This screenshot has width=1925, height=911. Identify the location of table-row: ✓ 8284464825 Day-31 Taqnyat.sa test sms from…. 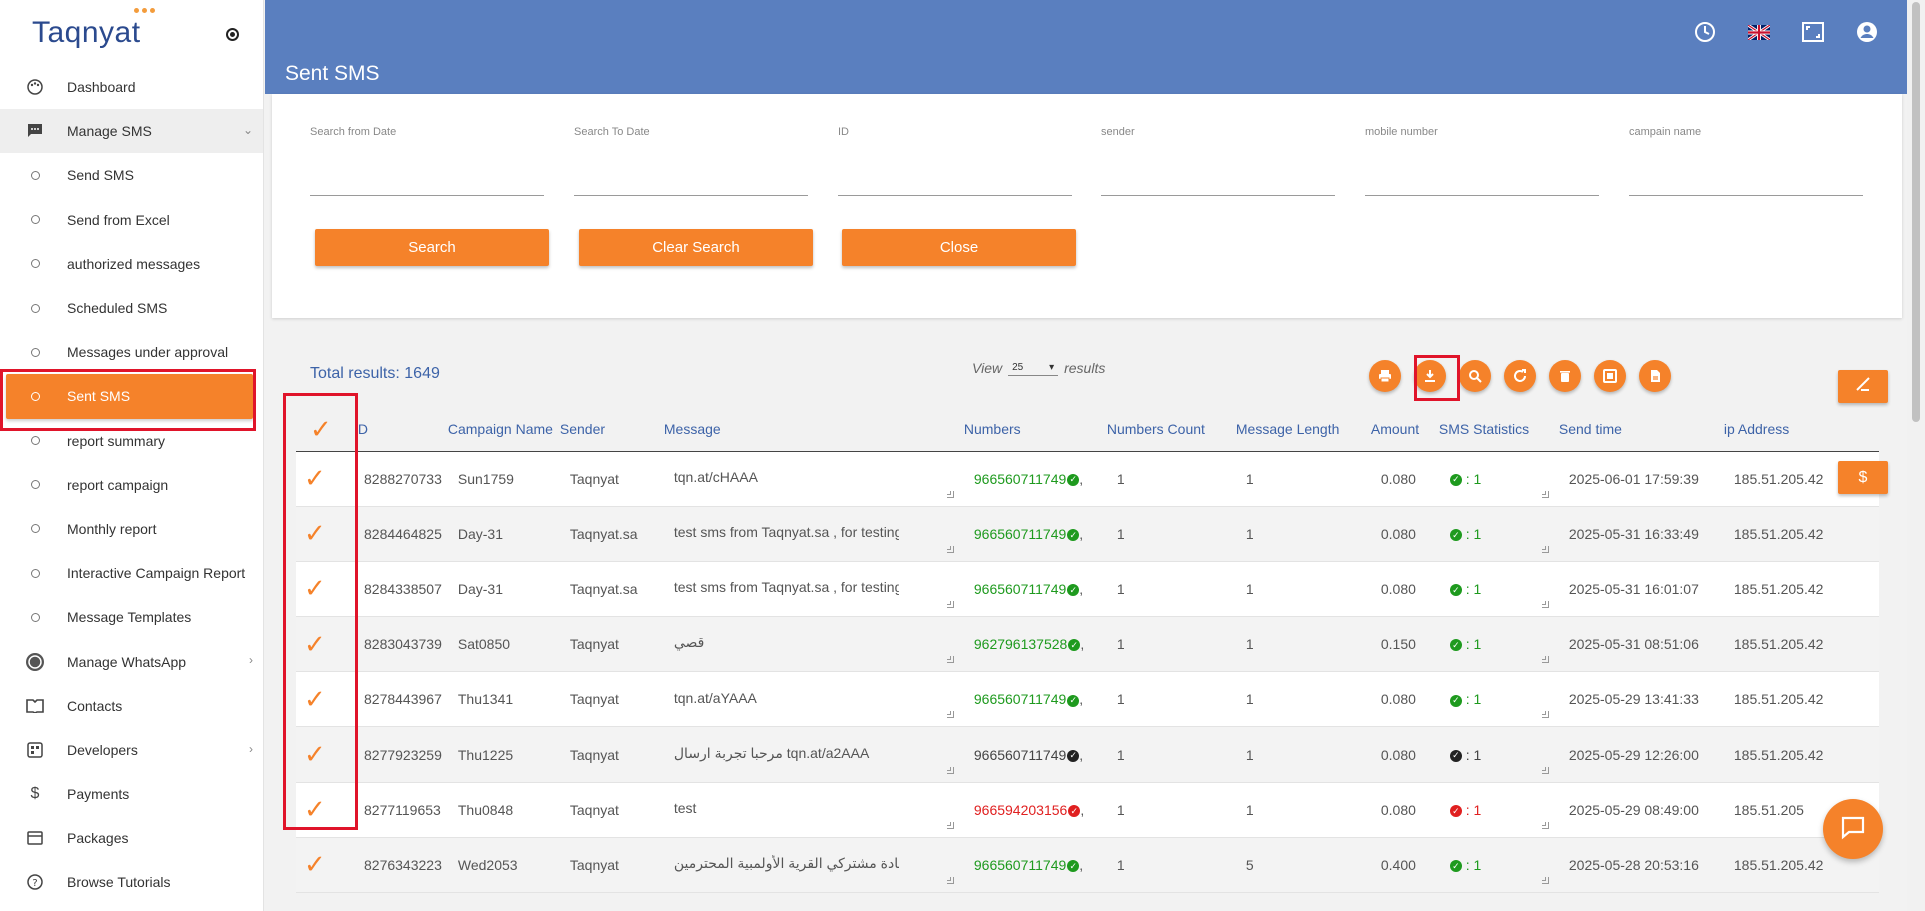
(1087, 534).